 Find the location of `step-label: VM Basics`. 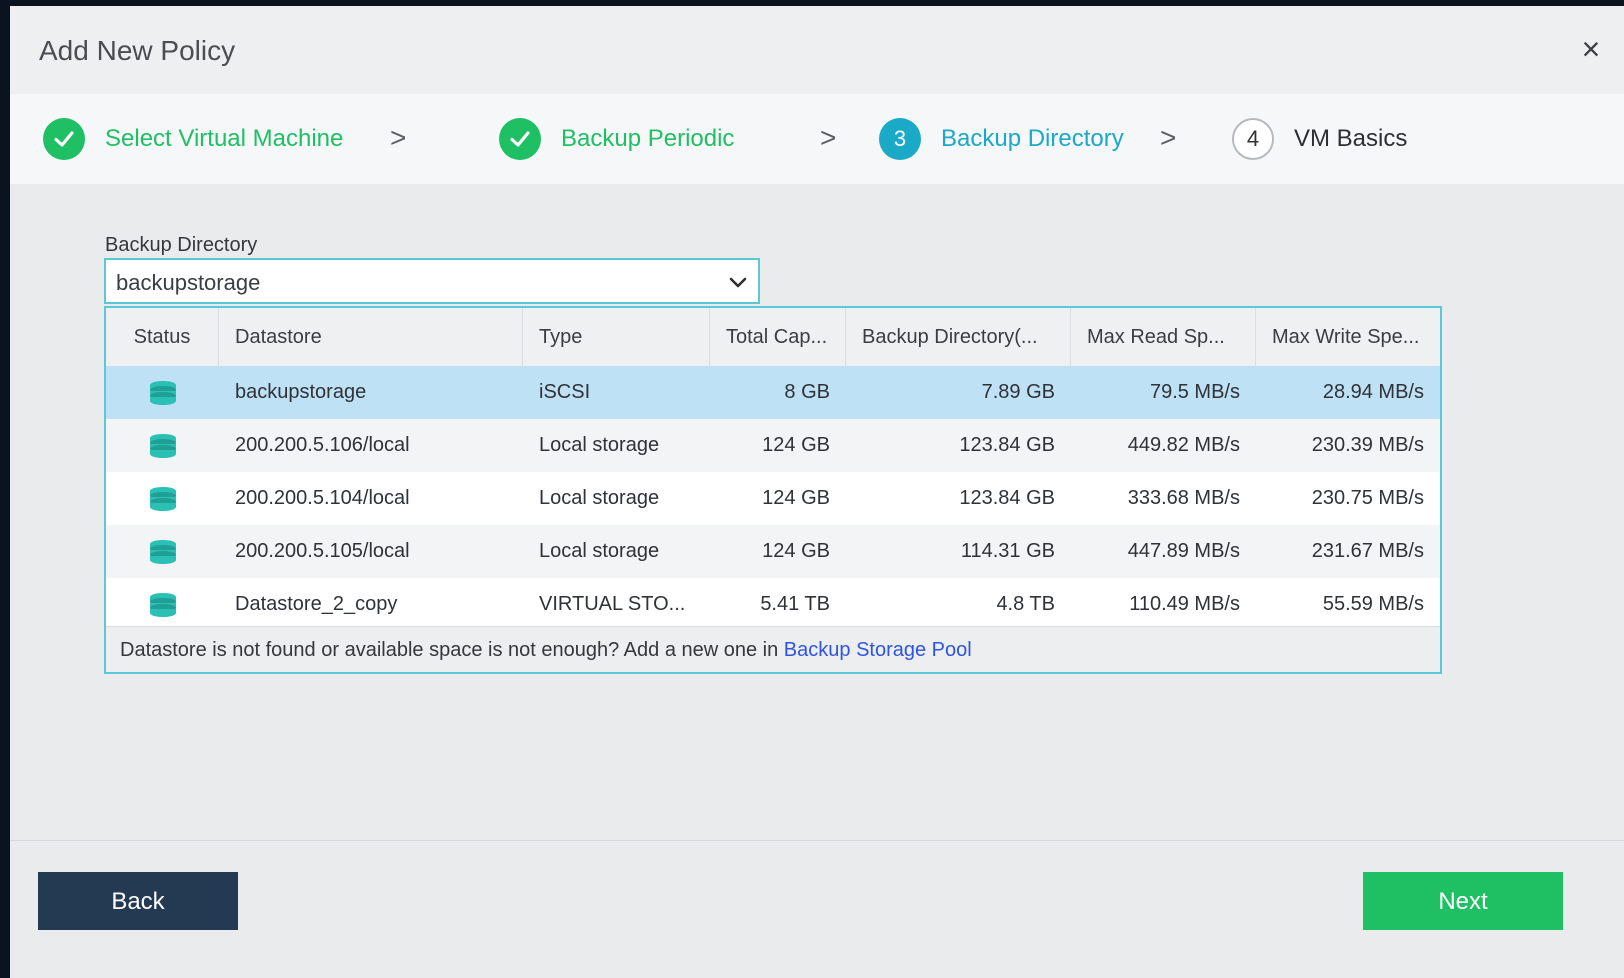

step-label: VM Basics is located at coordinates (1351, 138).